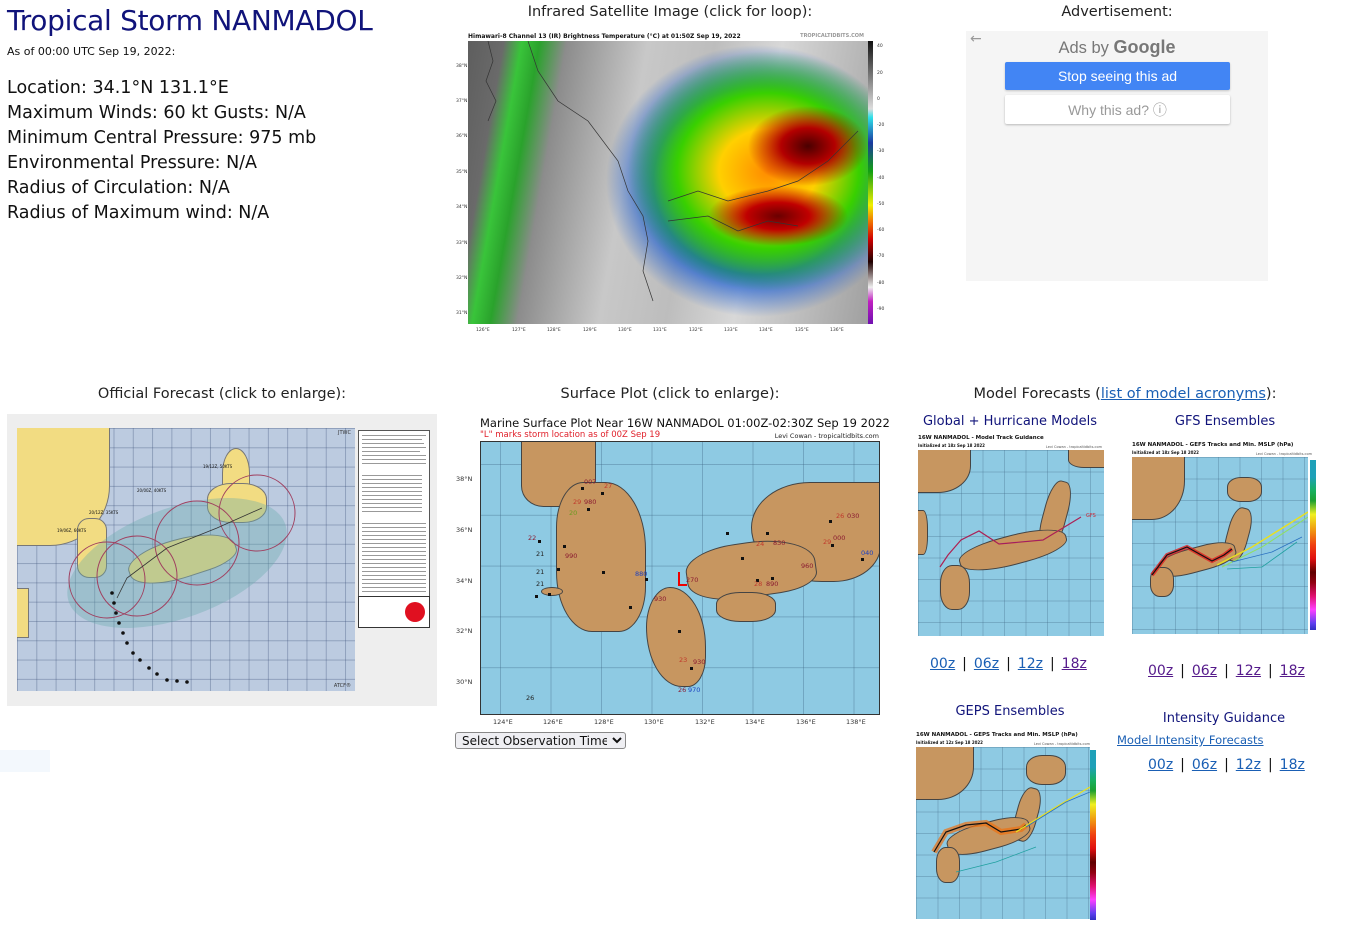  Describe the element at coordinates (1226, 671) in the screenshot. I see `gfs-ensembles-cycle-links: 00z | 06z | 12z | 18z` at that location.